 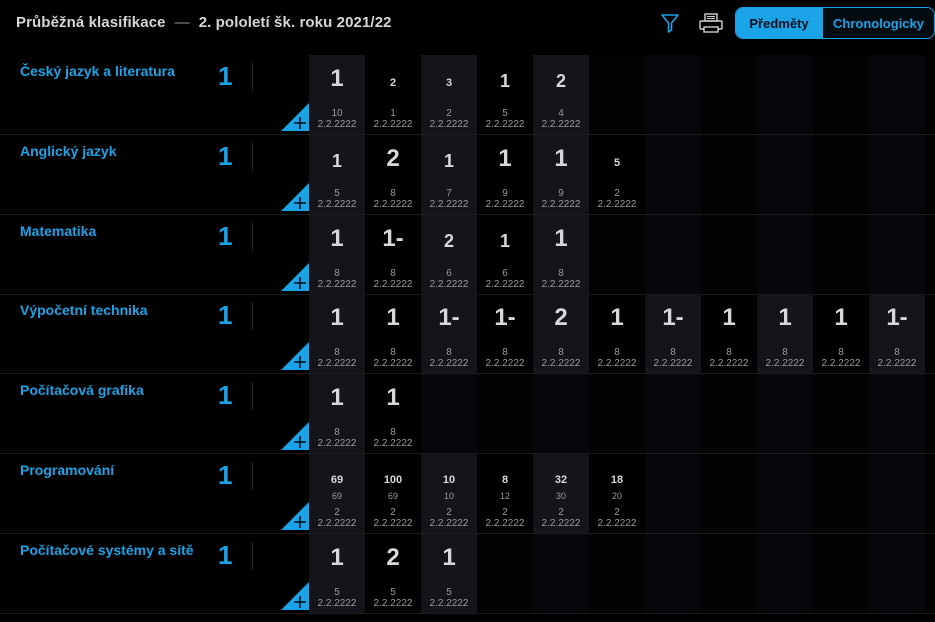 What do you see at coordinates (878, 23) in the screenshot?
I see `view-chronological-button: Chronologicky` at bounding box center [878, 23].